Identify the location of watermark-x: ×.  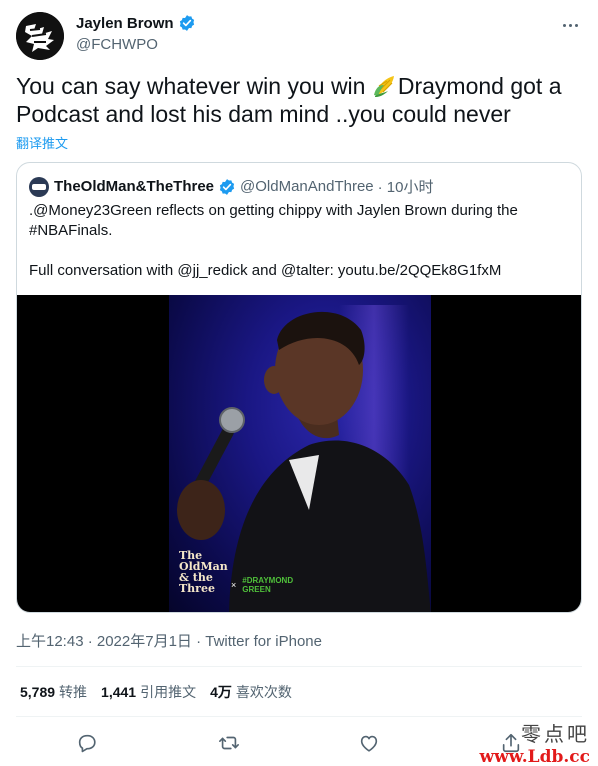
(234, 585).